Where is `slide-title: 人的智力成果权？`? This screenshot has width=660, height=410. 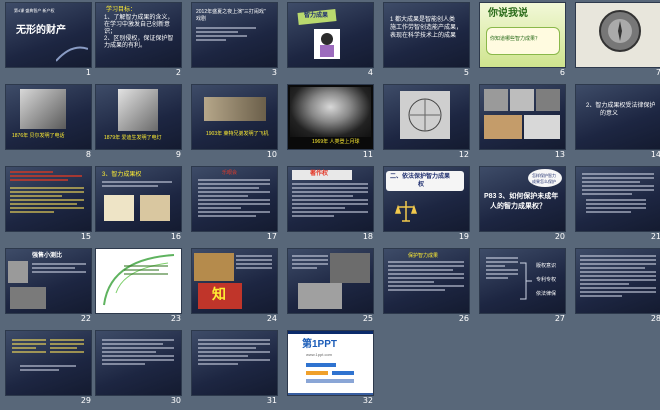
slide-title: 人的智力成果权？ is located at coordinates (518, 206).